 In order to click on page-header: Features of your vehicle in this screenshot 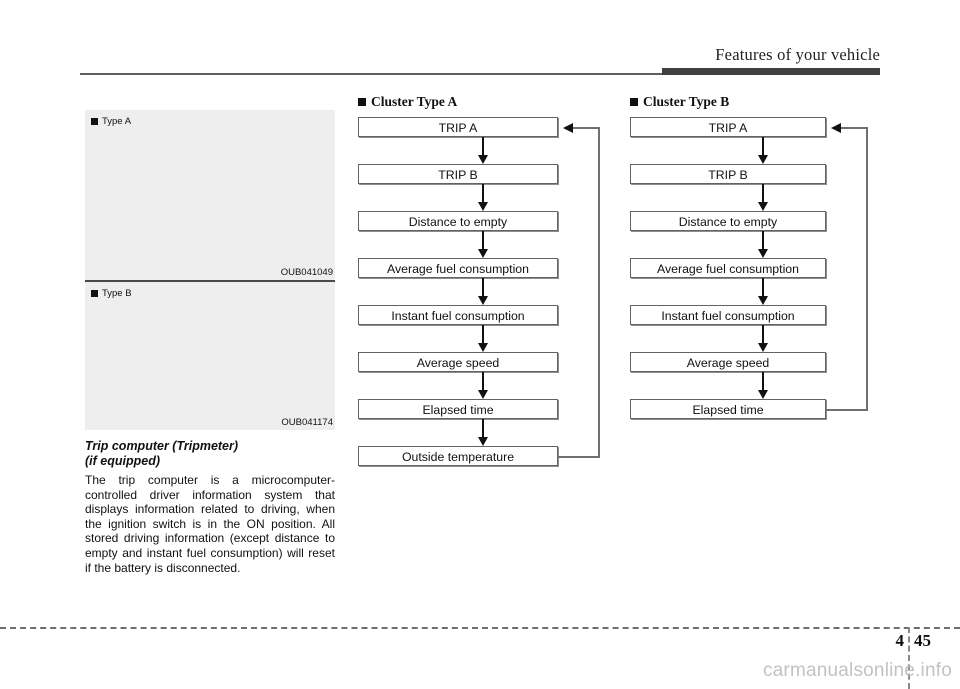, I will do `click(480, 40)`.